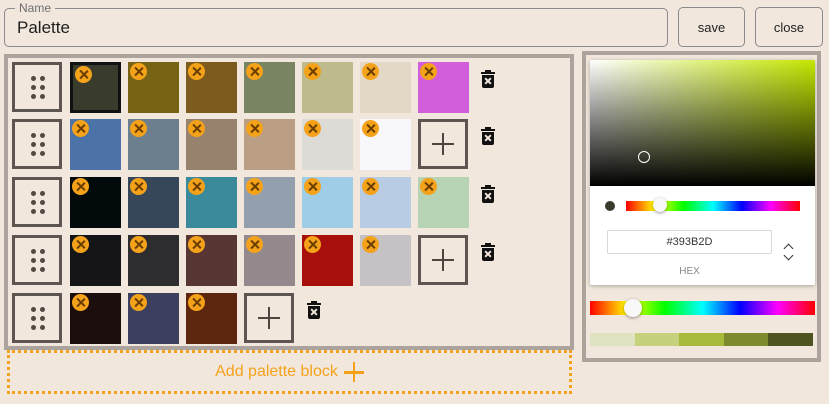  Describe the element at coordinates (702, 123) in the screenshot. I see `saturation-area` at that location.